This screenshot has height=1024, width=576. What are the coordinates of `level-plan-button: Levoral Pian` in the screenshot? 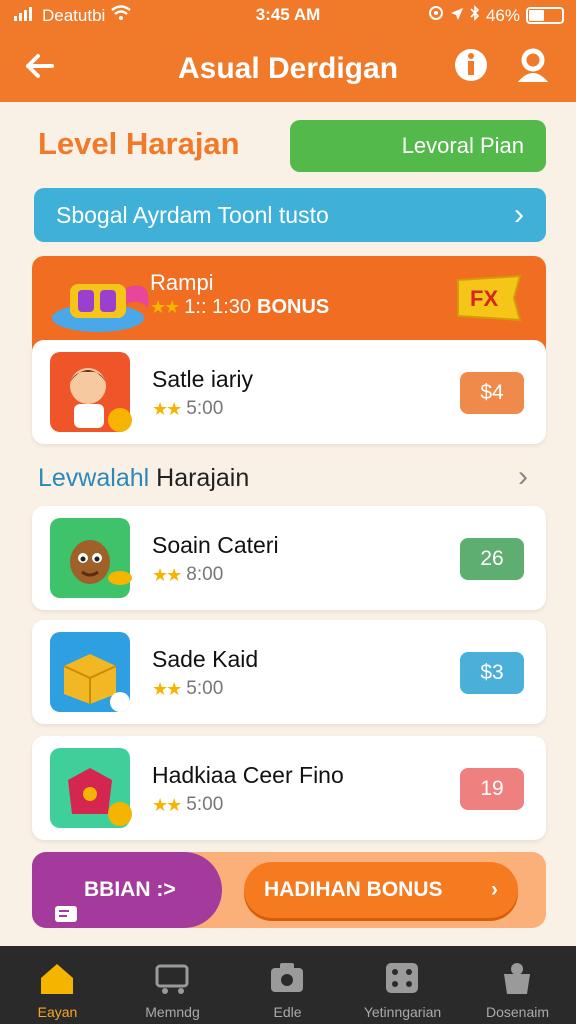 It's located at (418, 146).